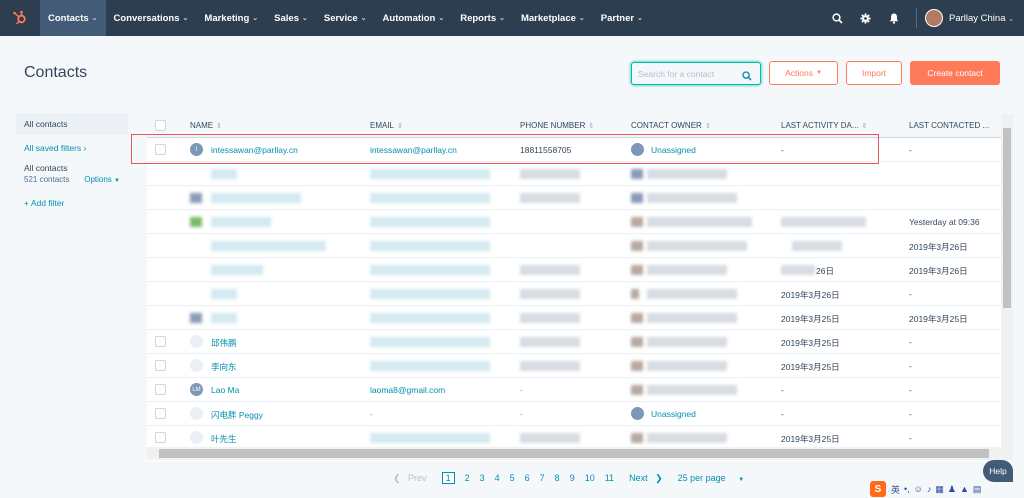 This screenshot has width=1024, height=498. I want to click on nav-conversations: Conversations ⌄, so click(151, 18).